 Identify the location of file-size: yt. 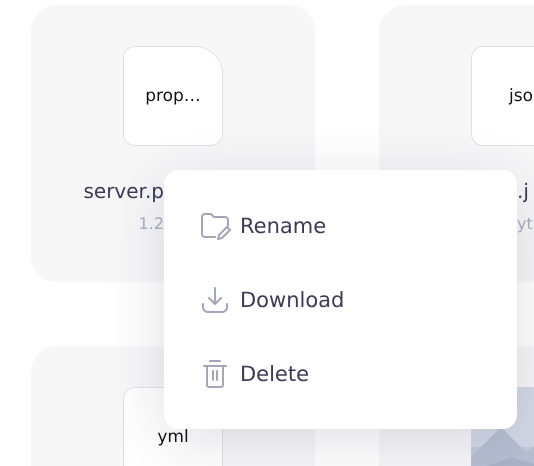
(525, 223).